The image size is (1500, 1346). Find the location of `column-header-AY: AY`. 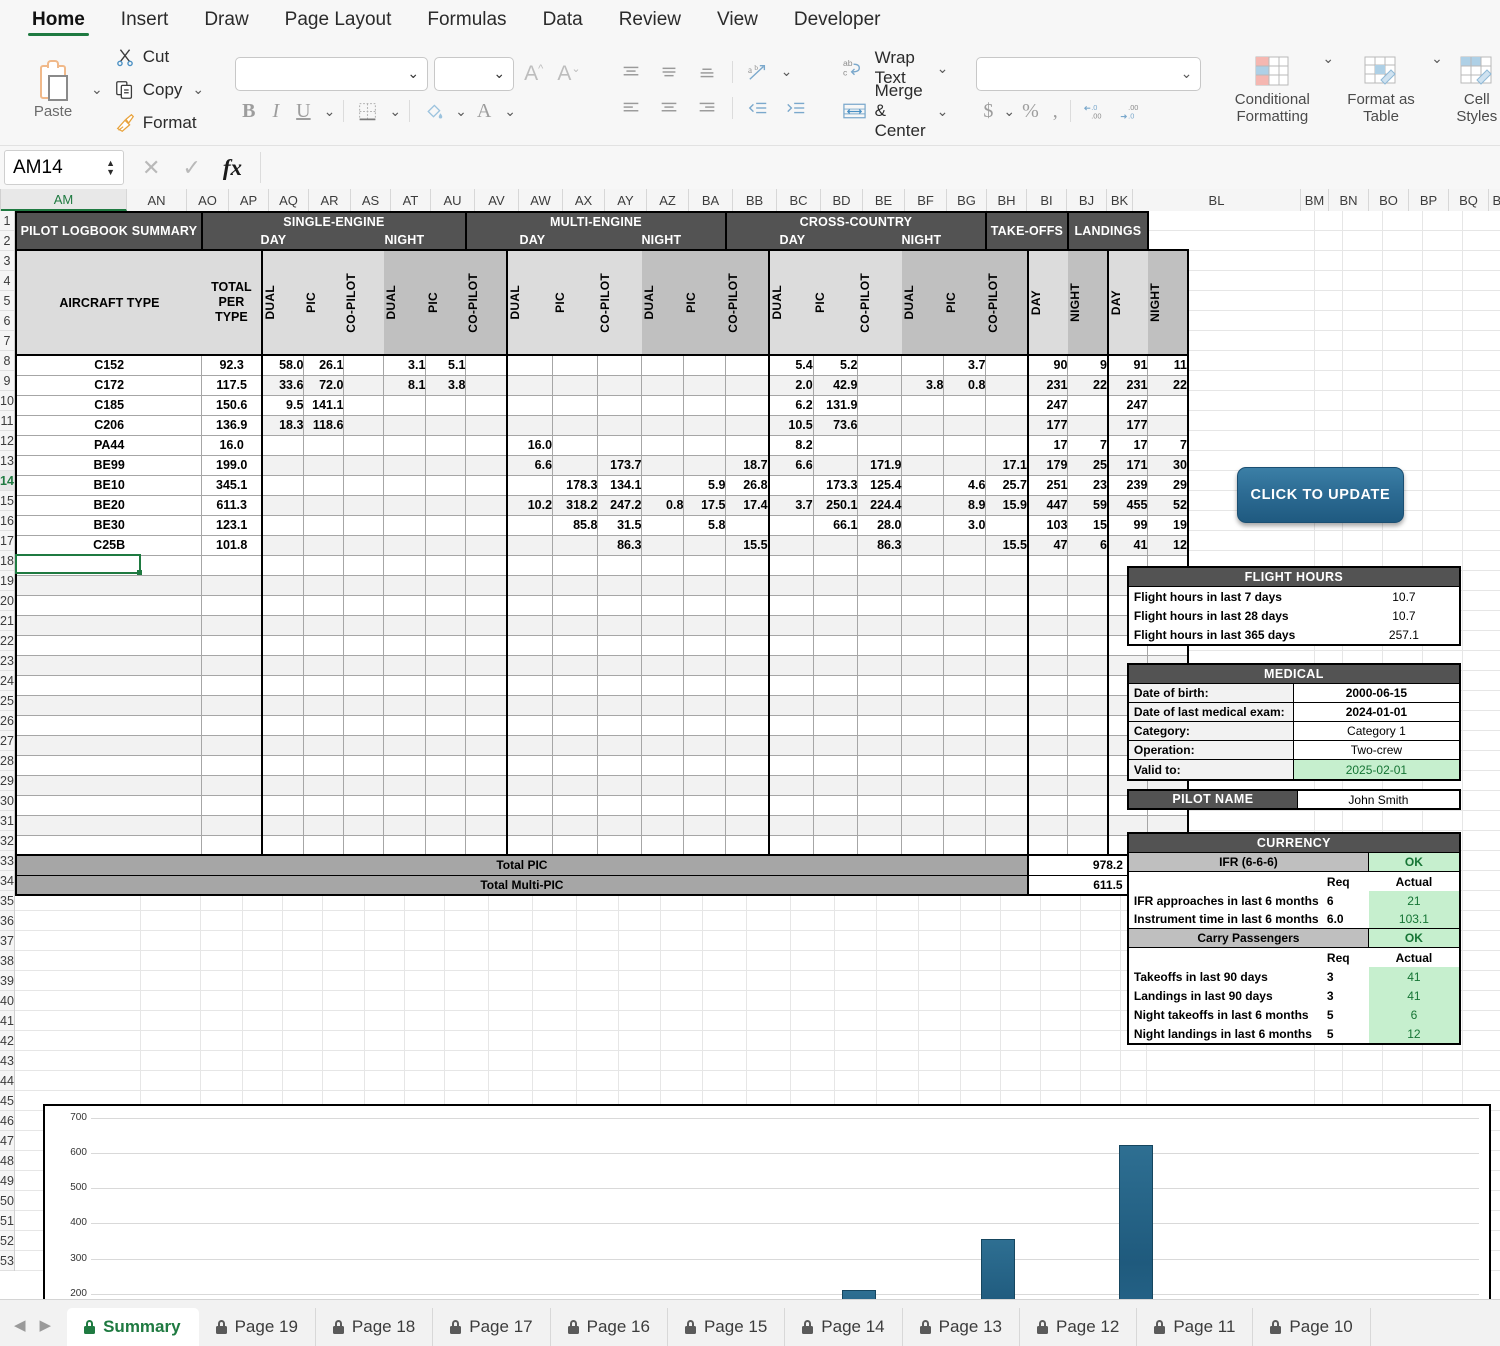

column-header-AY: AY is located at coordinates (626, 200).